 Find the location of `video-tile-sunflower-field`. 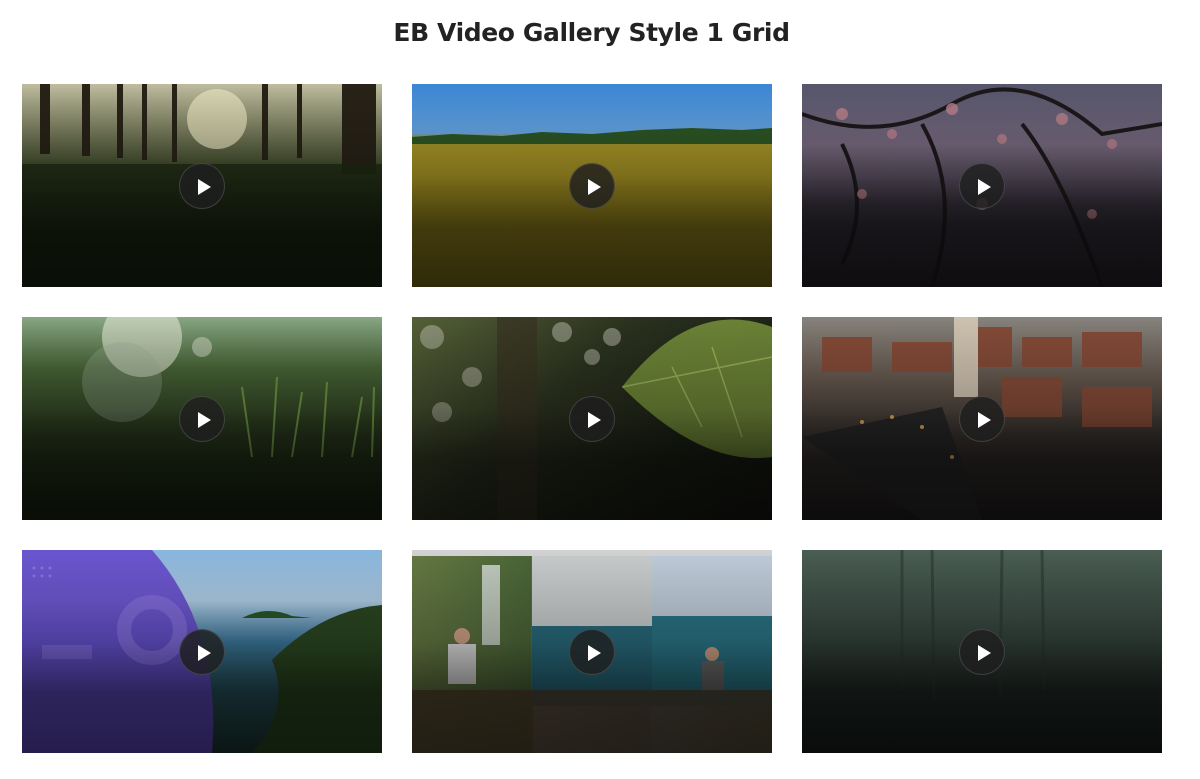

video-tile-sunflower-field is located at coordinates (592, 185).